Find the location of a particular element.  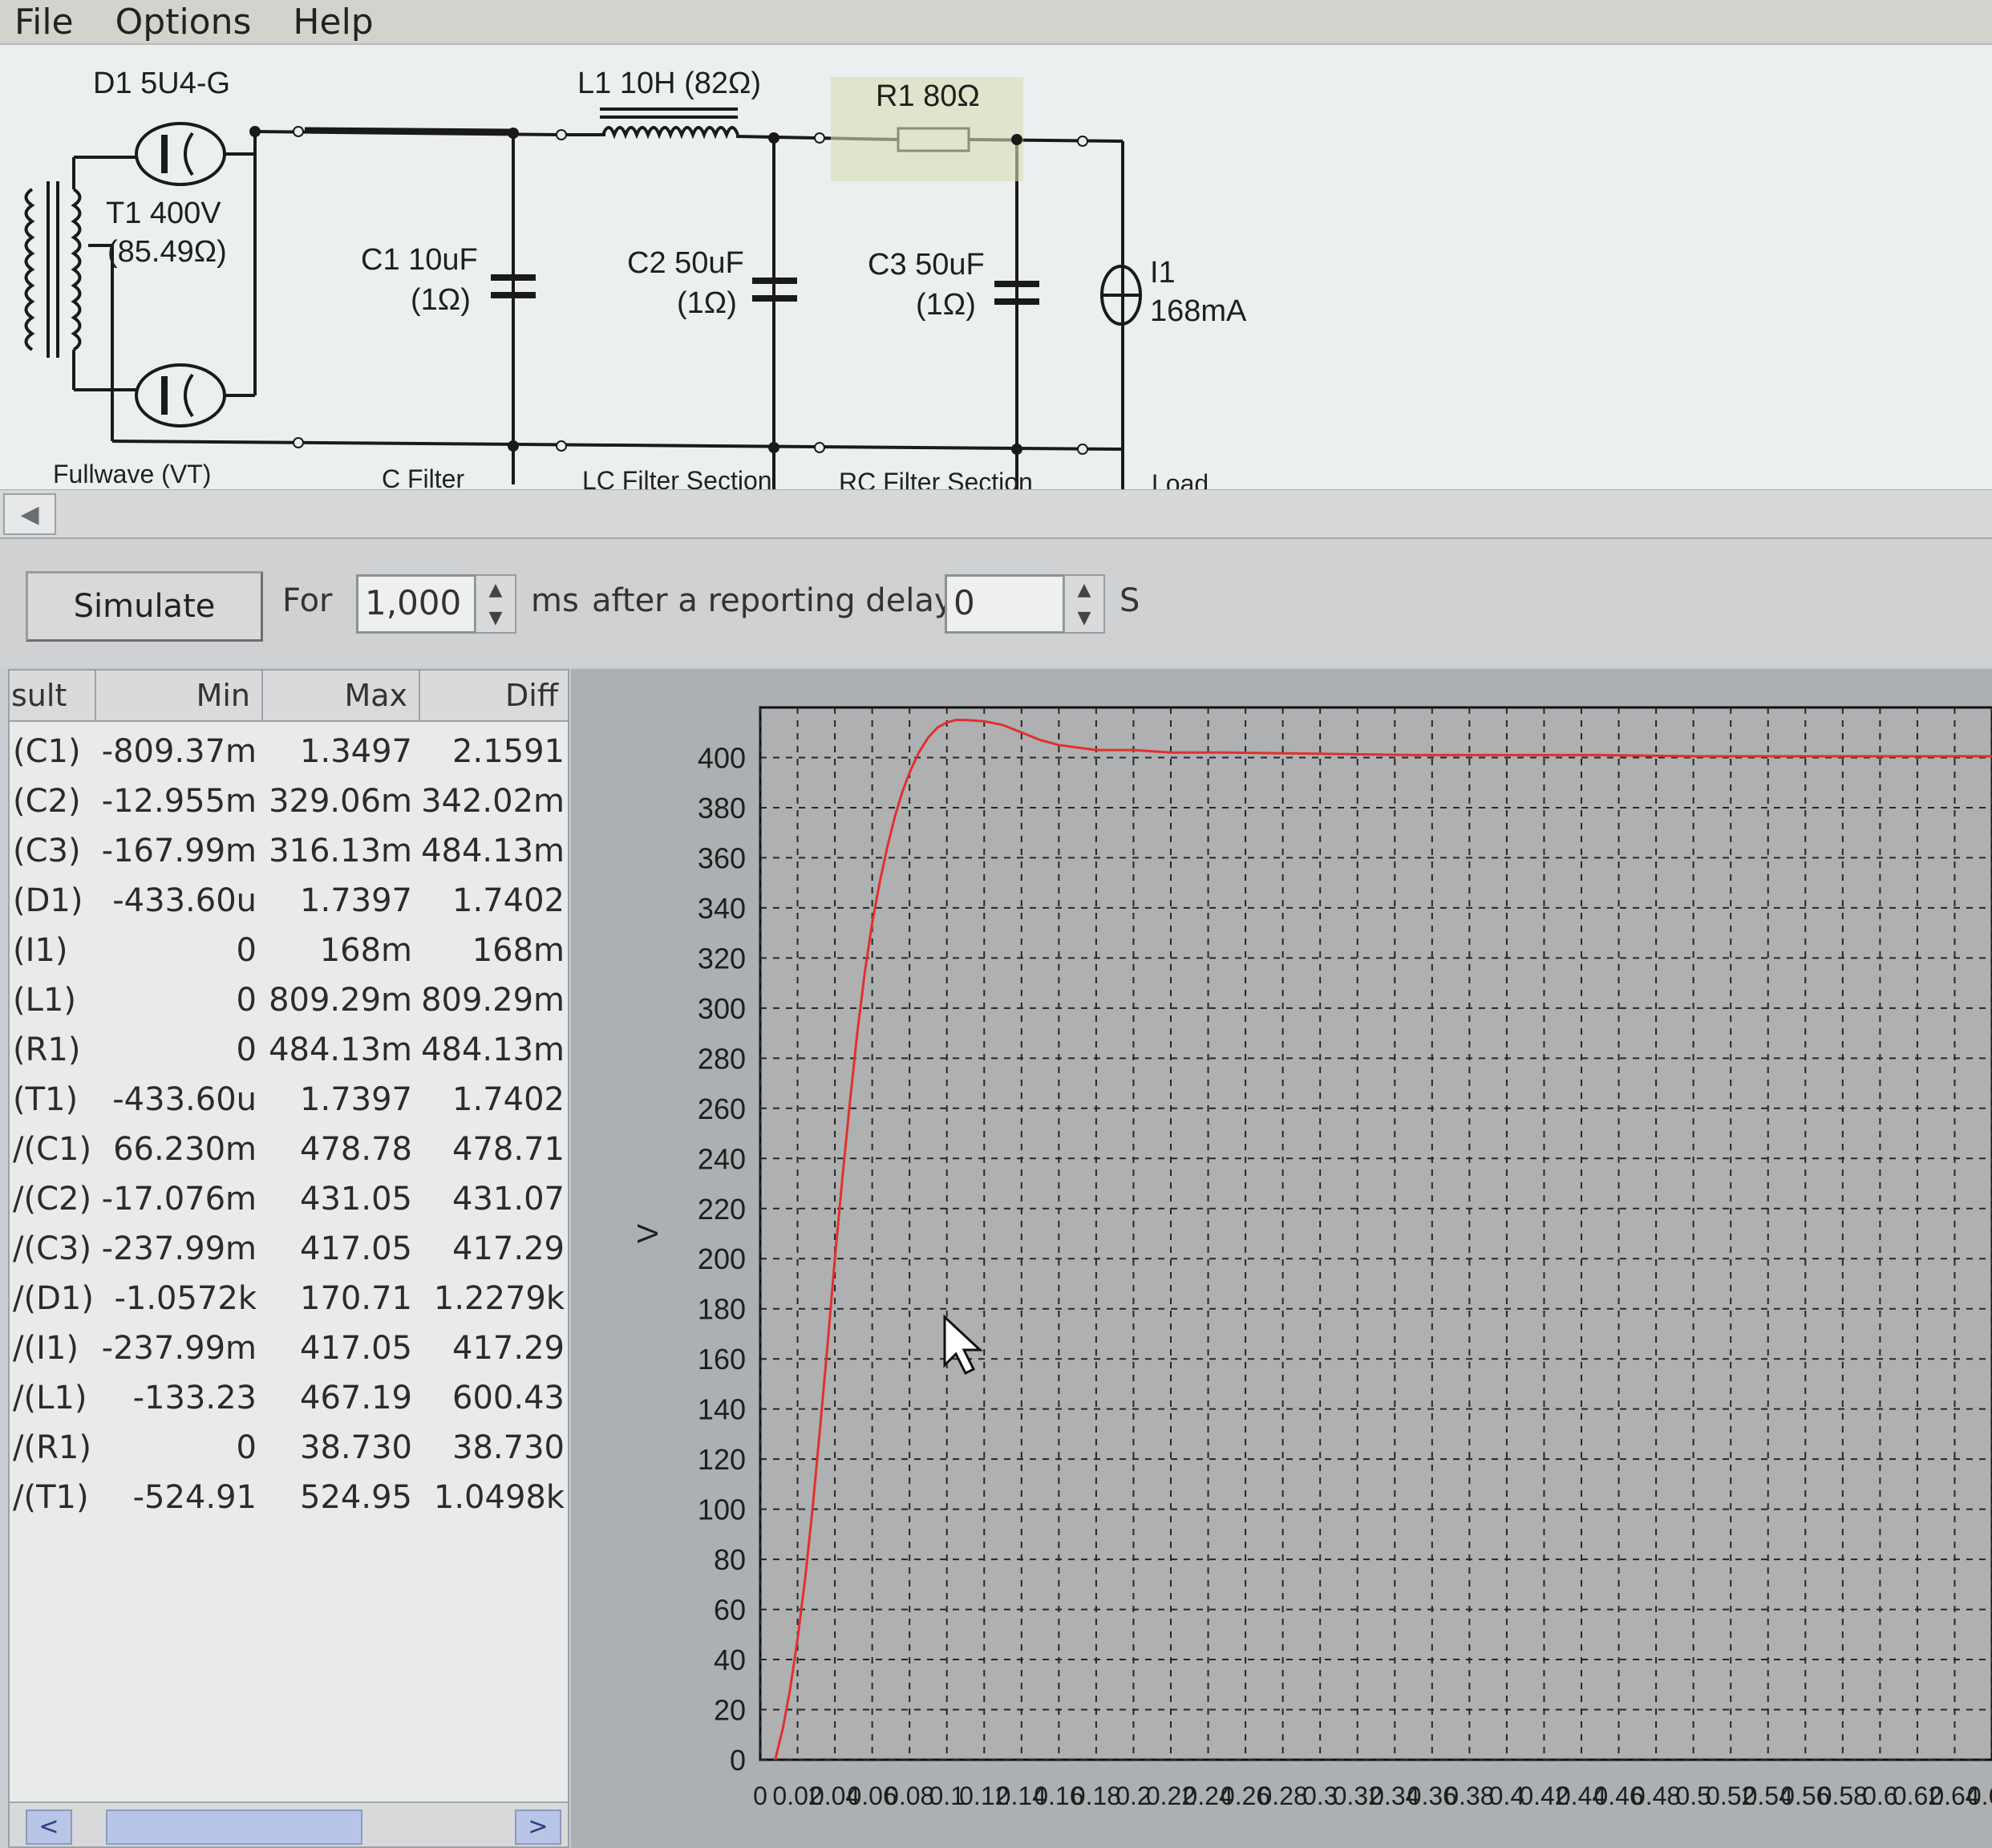

label-i1: I1 is located at coordinates (1163, 273).